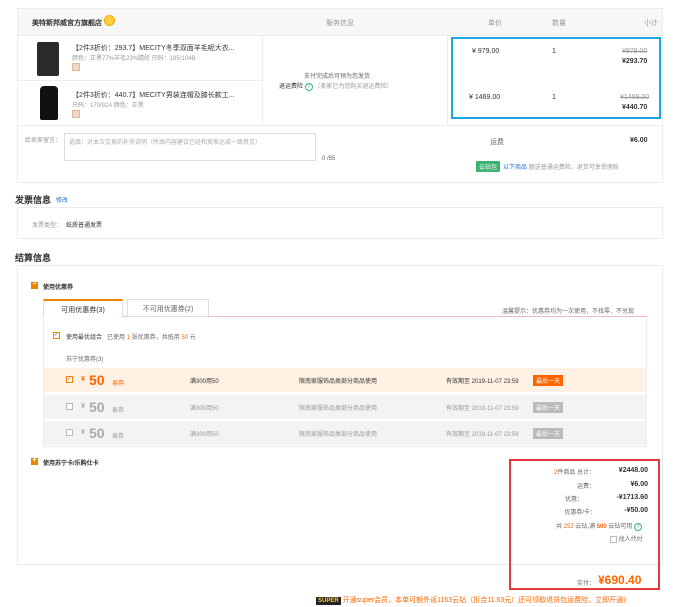 The image size is (680, 607). Describe the element at coordinates (639, 140) in the screenshot. I see `shipping-value: ¥6.00` at that location.